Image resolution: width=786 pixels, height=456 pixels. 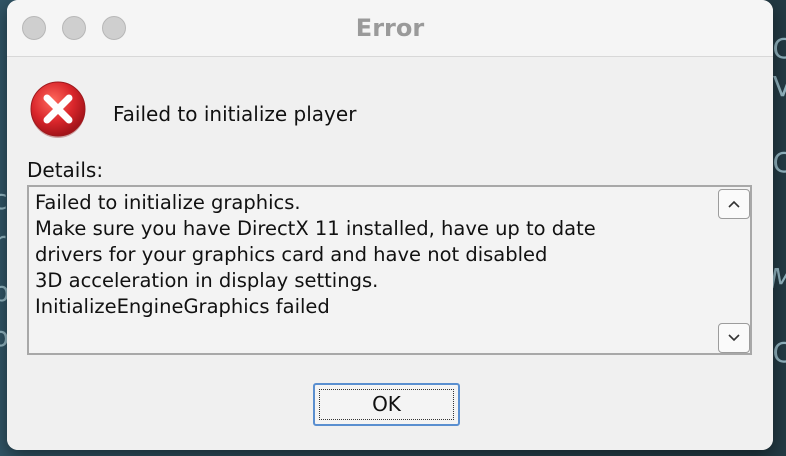 What do you see at coordinates (3, 241) in the screenshot?
I see `background-text: r` at bounding box center [3, 241].